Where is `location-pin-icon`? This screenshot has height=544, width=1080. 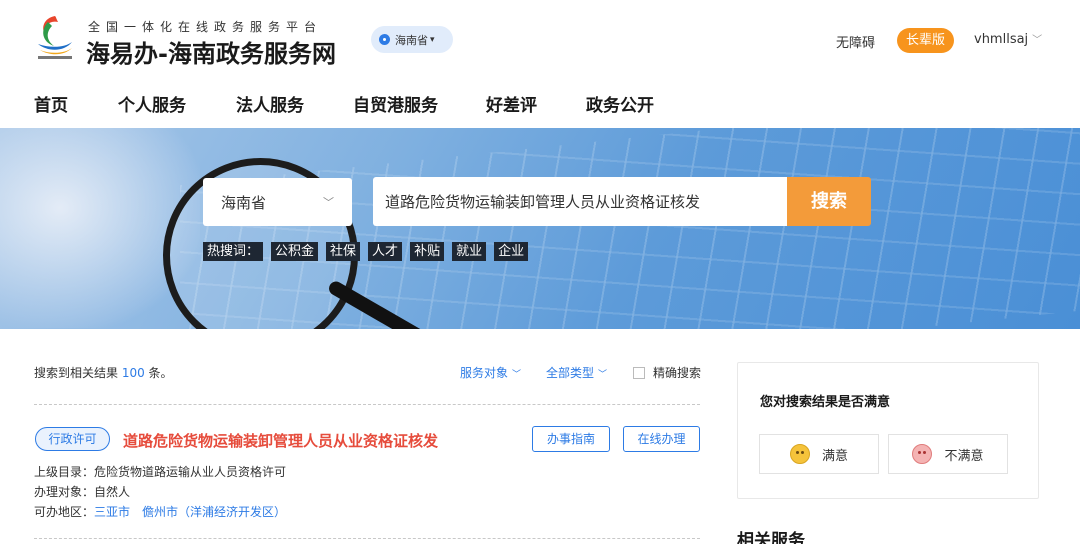
location-pin-icon is located at coordinates (384, 39).